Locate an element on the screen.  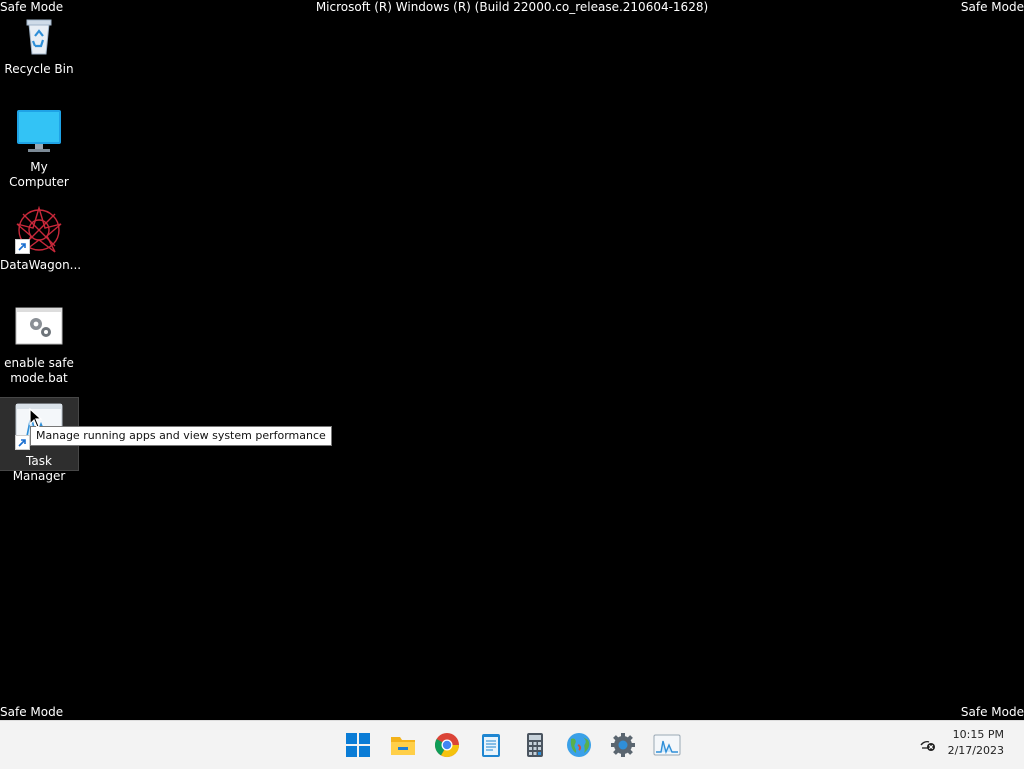
taskbar-globe-app is located at coordinates (579, 745).